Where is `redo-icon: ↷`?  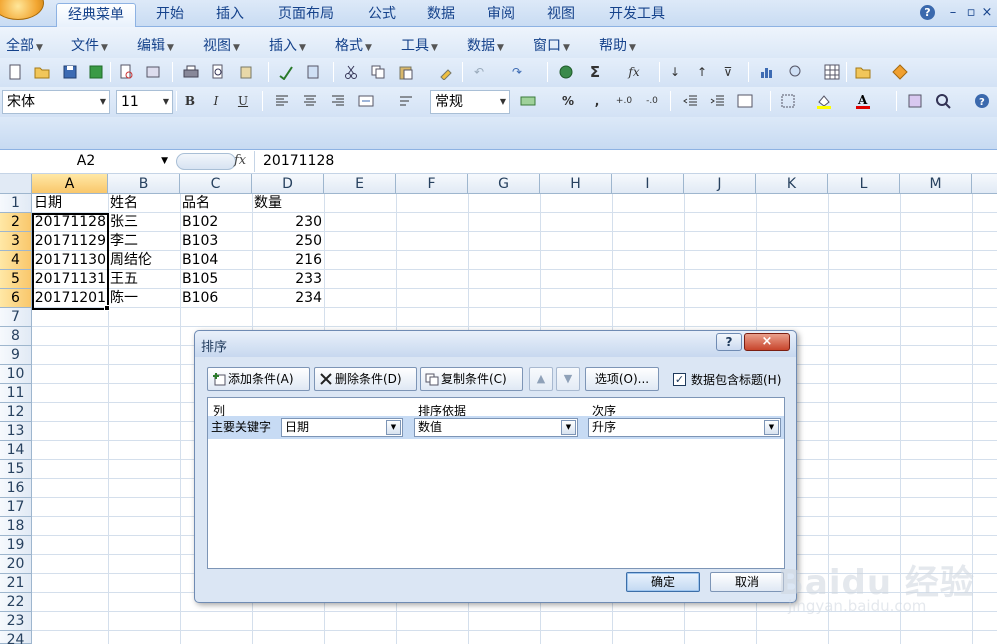
redo-icon: ↷ is located at coordinates (517, 72).